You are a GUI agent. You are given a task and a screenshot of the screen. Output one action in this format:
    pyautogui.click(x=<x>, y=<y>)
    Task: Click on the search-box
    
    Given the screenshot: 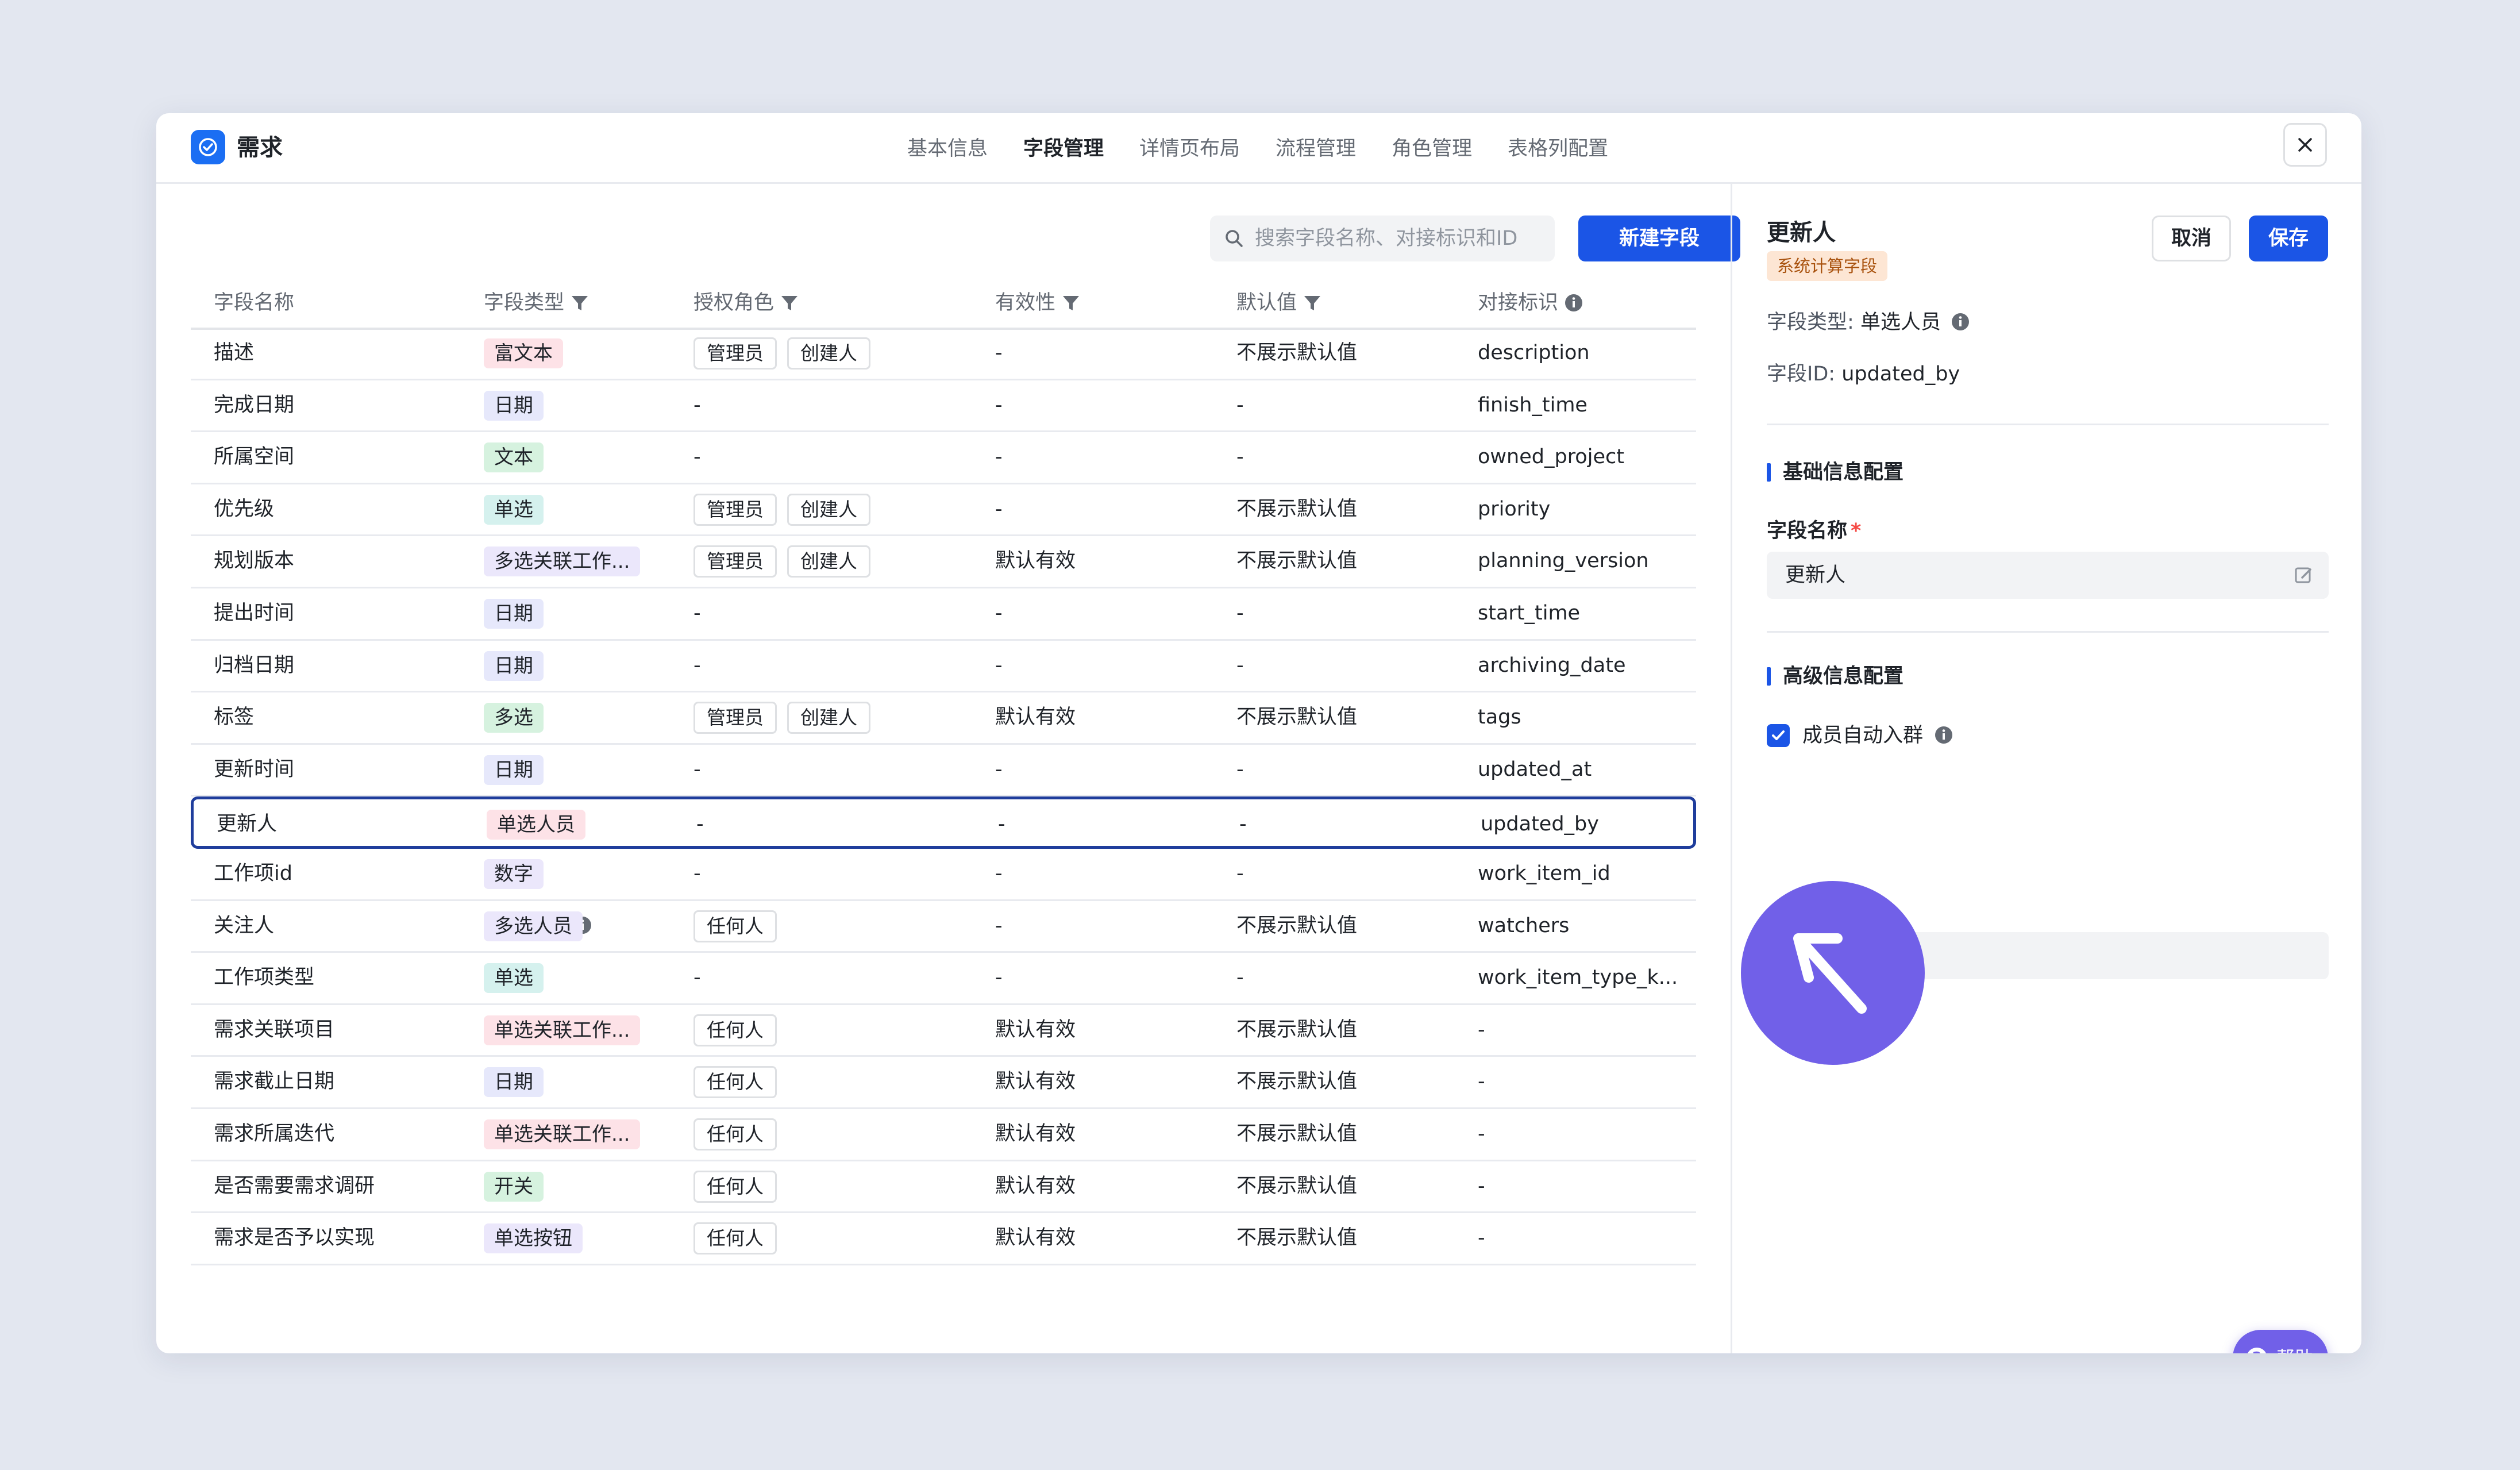 What is the action you would take?
    pyautogui.click(x=1383, y=238)
    